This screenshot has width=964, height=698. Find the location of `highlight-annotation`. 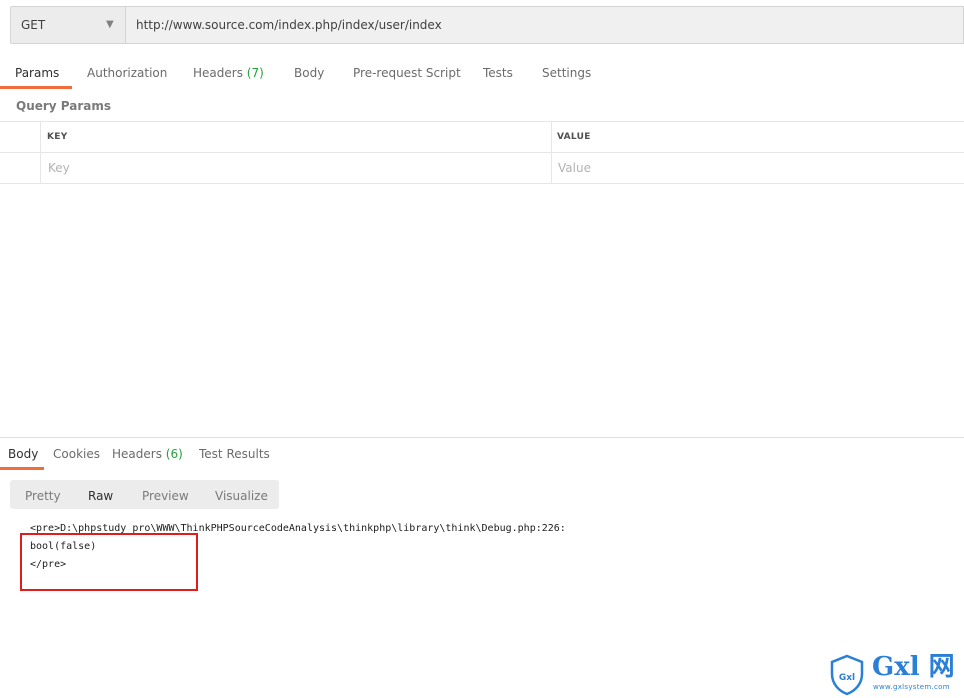

highlight-annotation is located at coordinates (109, 562).